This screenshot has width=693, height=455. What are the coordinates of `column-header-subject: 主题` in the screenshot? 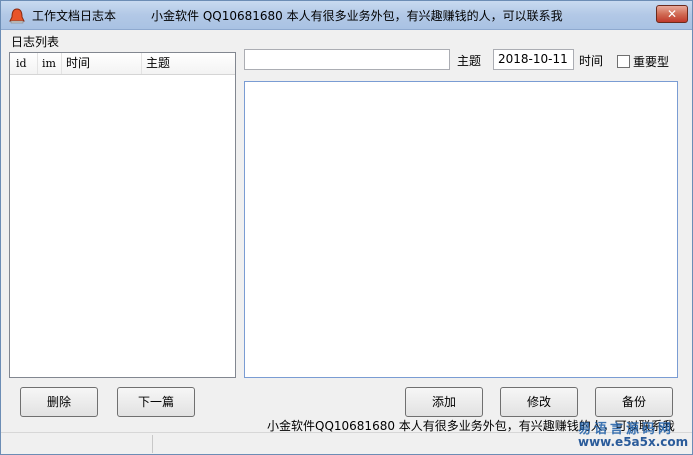 It's located at (188, 63).